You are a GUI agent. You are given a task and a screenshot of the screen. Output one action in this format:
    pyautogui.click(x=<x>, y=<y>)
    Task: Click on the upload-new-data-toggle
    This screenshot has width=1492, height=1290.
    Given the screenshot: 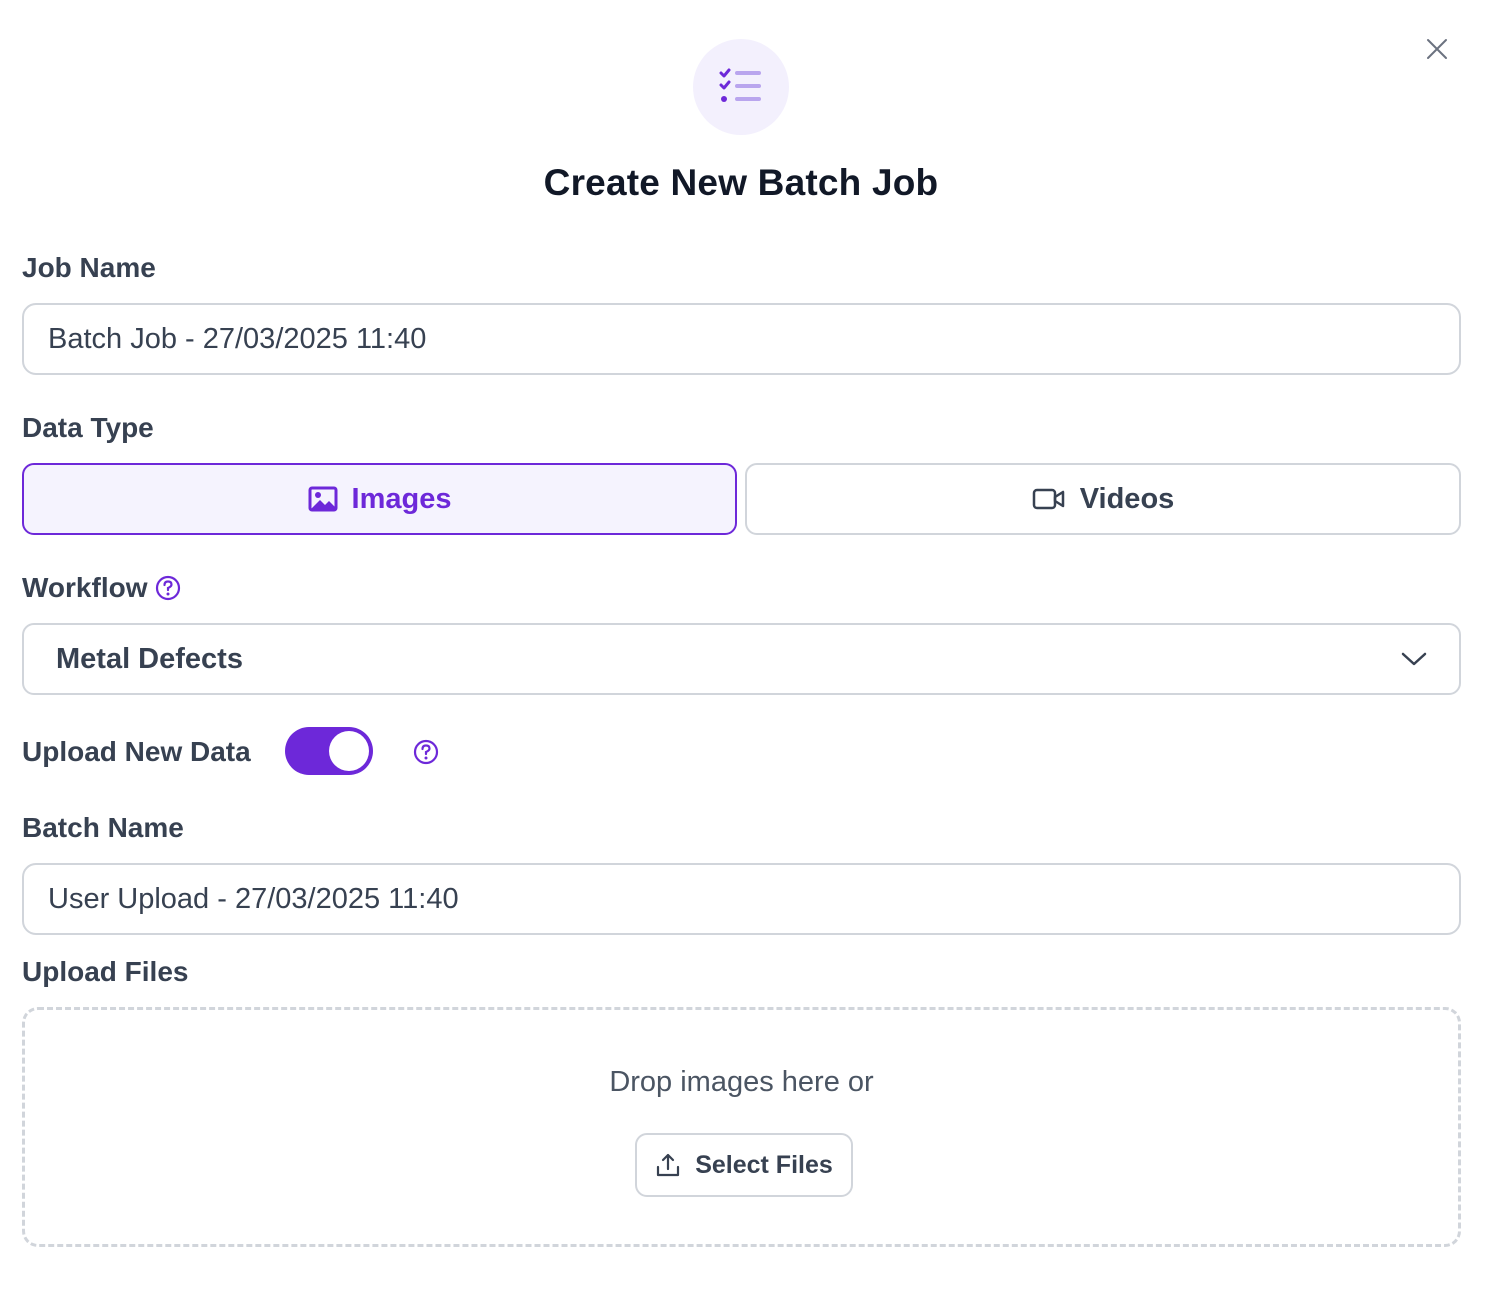 What is the action you would take?
    pyautogui.click(x=329, y=751)
    